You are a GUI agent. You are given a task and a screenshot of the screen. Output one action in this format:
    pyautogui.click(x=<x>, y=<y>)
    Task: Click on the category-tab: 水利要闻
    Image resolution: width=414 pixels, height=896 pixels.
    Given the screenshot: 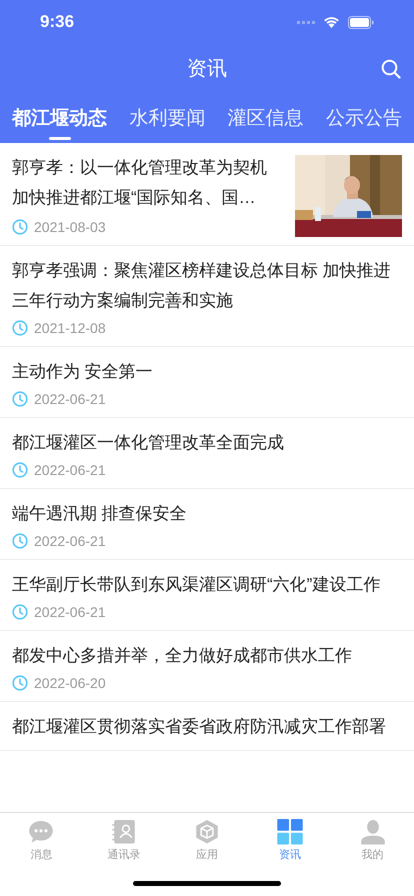 What is the action you would take?
    pyautogui.click(x=167, y=117)
    